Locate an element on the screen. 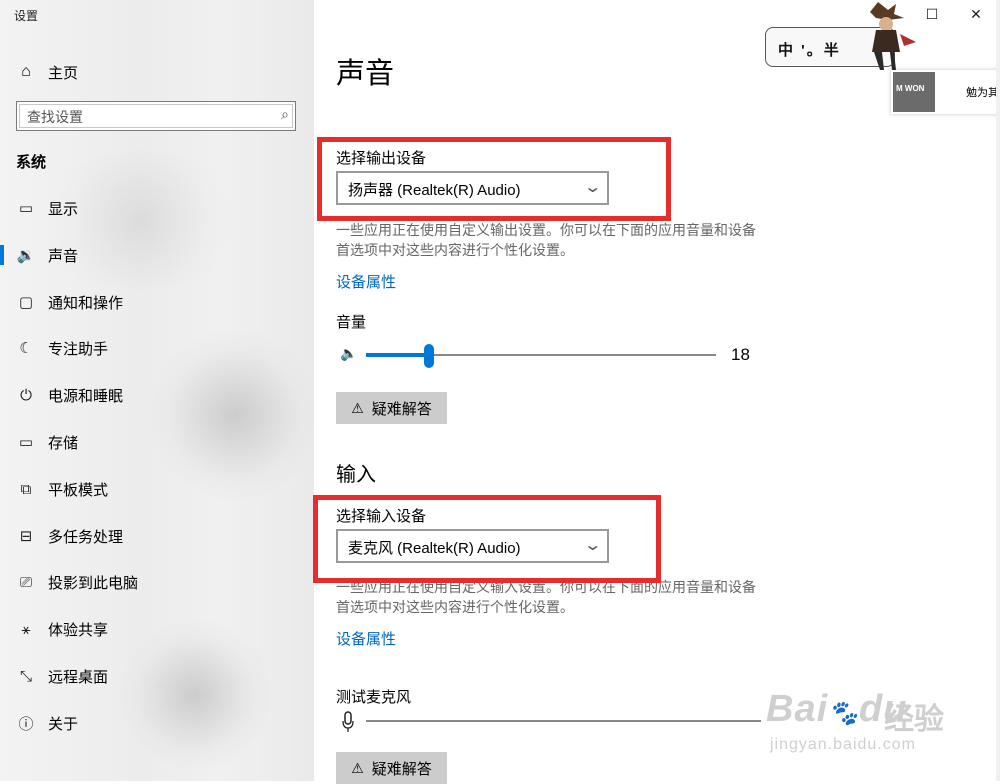 Image resolution: width=1000 pixels, height=784 pixels. sidebar-item-multitask: ⊟ 多任务处理 is located at coordinates (157, 536).